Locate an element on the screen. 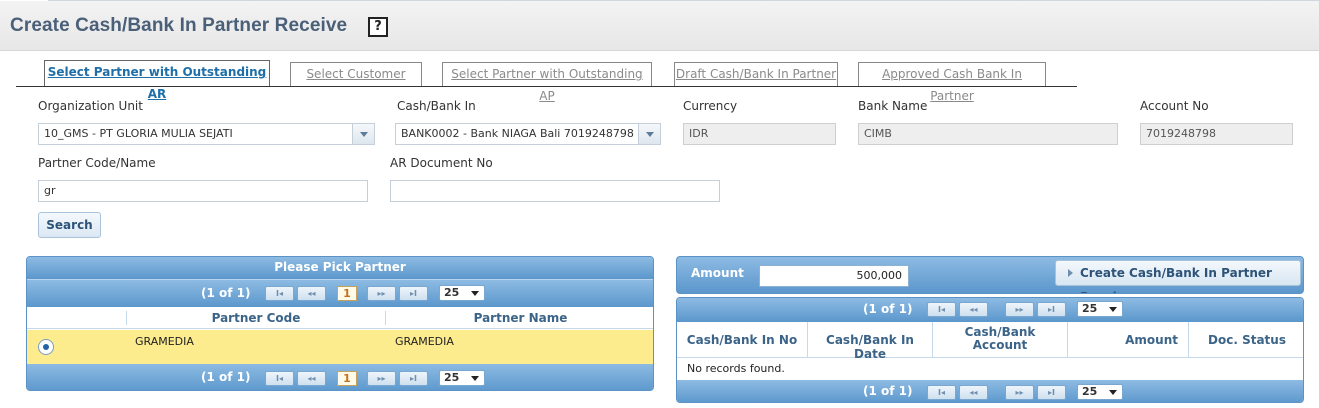 The height and width of the screenshot is (408, 1319). partner-code-cell: GRAMEDIA is located at coordinates (164, 341).